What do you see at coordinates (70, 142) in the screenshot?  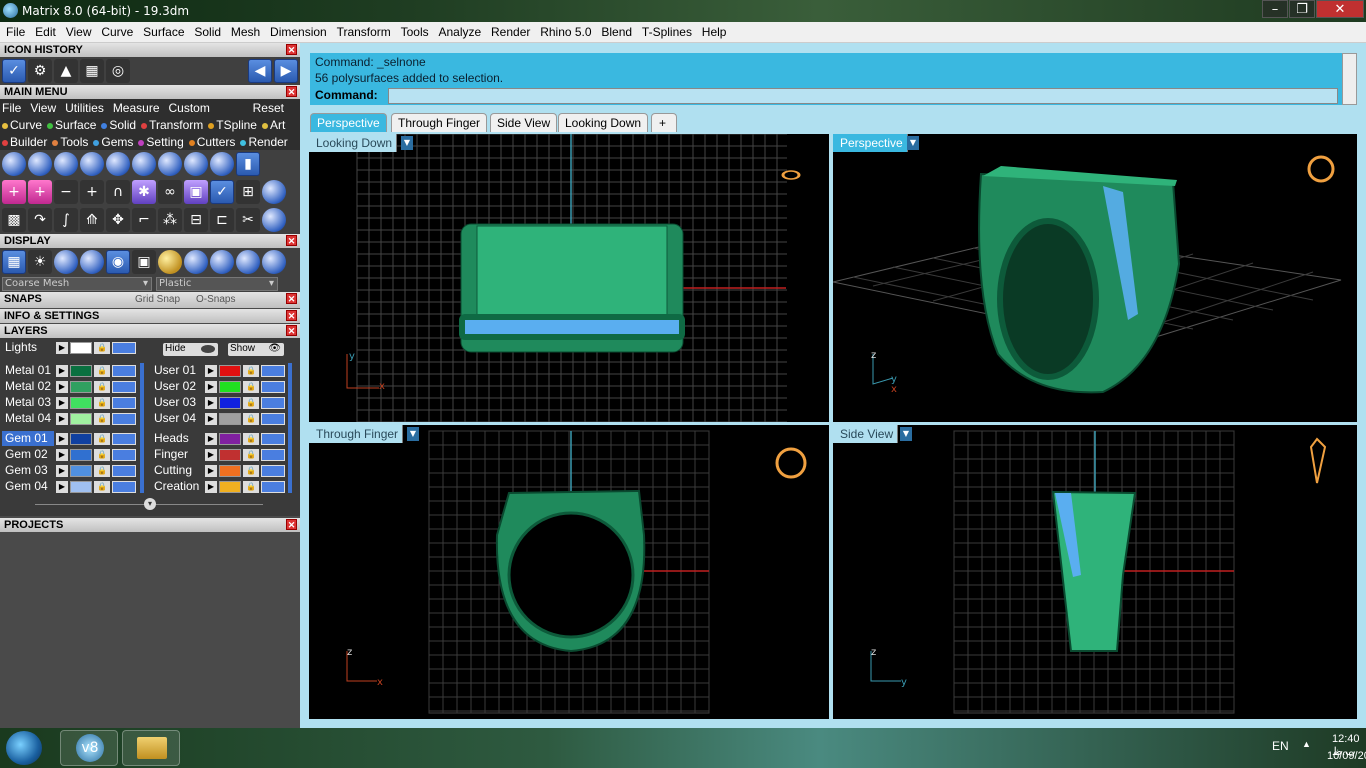 I see `mm-category-tools: Tools` at bounding box center [70, 142].